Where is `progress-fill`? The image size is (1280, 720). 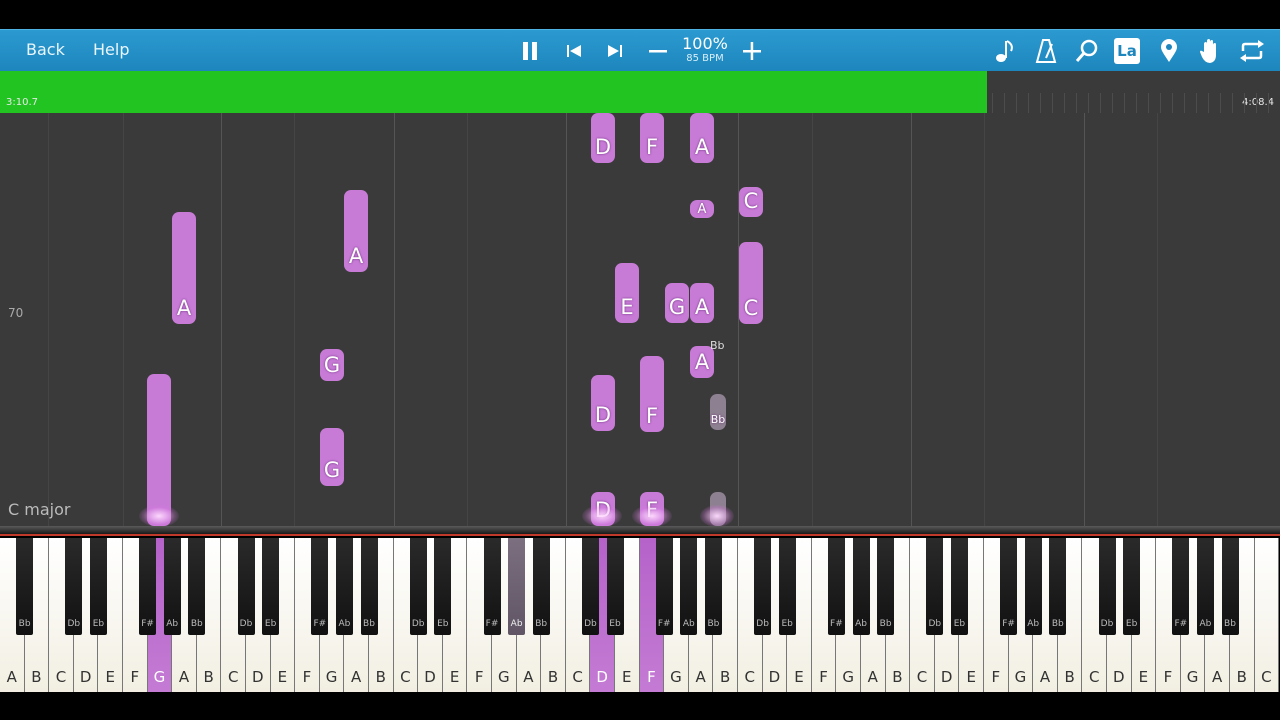
progress-fill is located at coordinates (493, 92).